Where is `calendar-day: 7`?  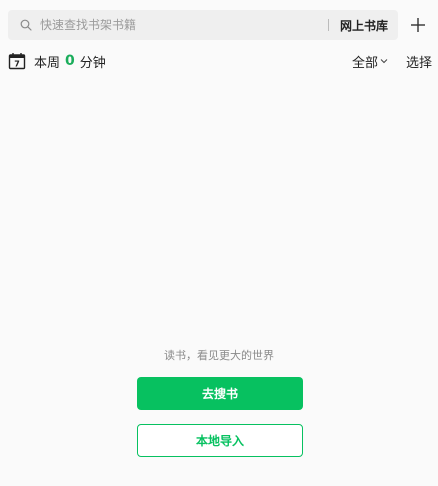 calendar-day: 7 is located at coordinates (17, 64).